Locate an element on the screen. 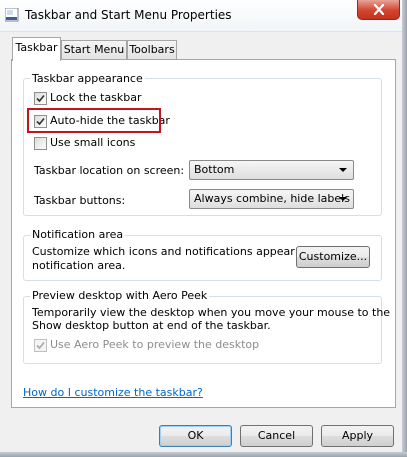 Image resolution: width=407 pixels, height=457 pixels. taskbar-buttons-select: Always combine, hide labels is located at coordinates (271, 199).